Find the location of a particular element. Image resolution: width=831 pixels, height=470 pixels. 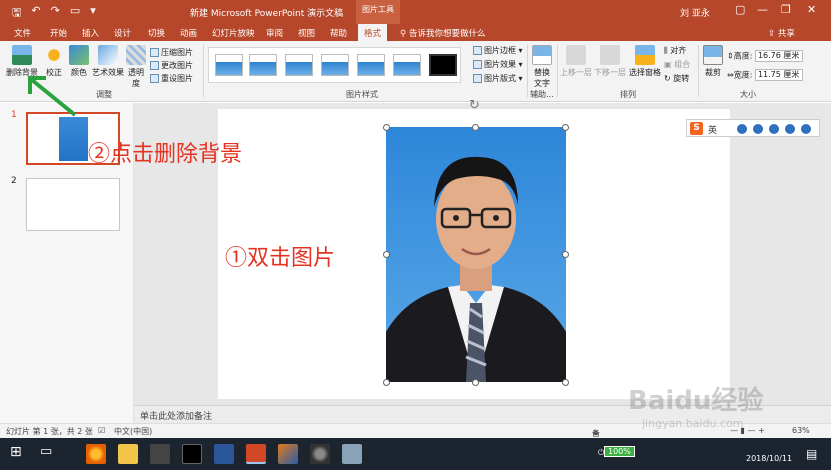

height-field: ⇕高度: 16.76 厘米 is located at coordinates (765, 56).